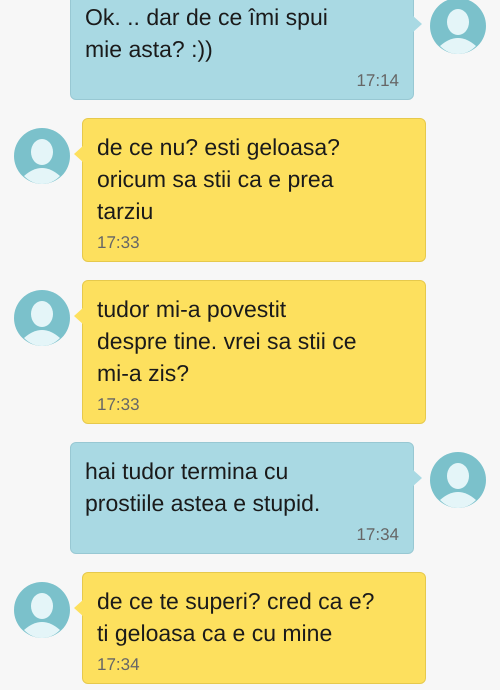 This screenshot has height=690, width=500. Describe the element at coordinates (203, 487) in the screenshot. I see `message-text: hai tudor termina cu prostiile astea e stupid.` at that location.